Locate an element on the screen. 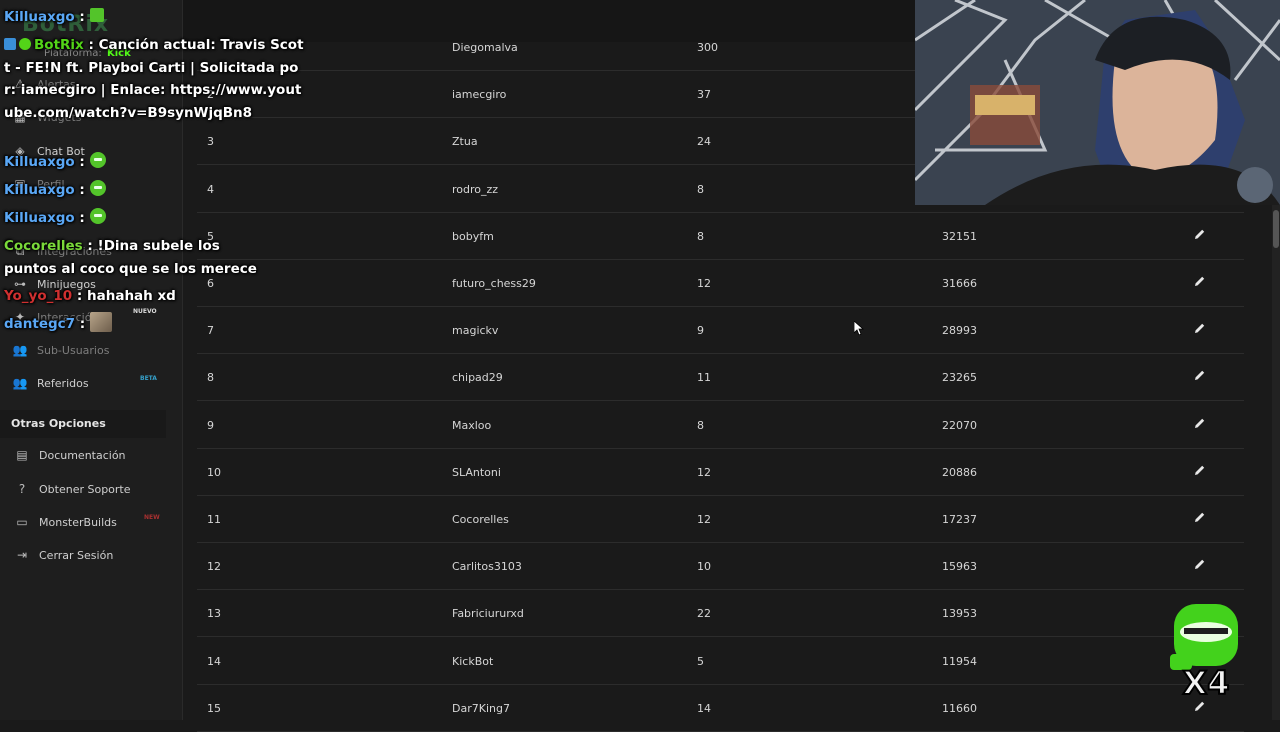 Image resolution: width=1280 pixels, height=732 pixels. table-row: 15 Dar7King7 14 11660 is located at coordinates (720, 708).